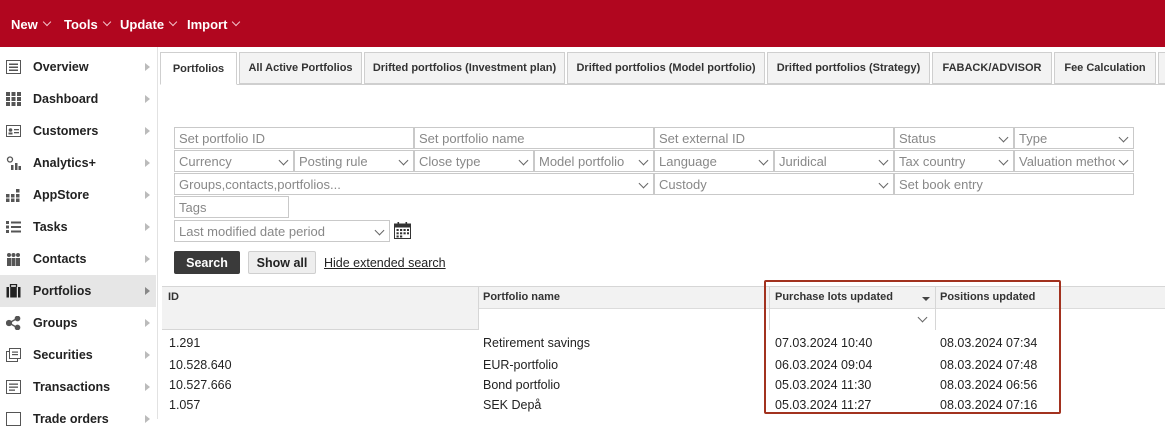 This screenshot has height=435, width=1165. I want to click on sidebar-item-label: Portfolios, so click(62, 291).